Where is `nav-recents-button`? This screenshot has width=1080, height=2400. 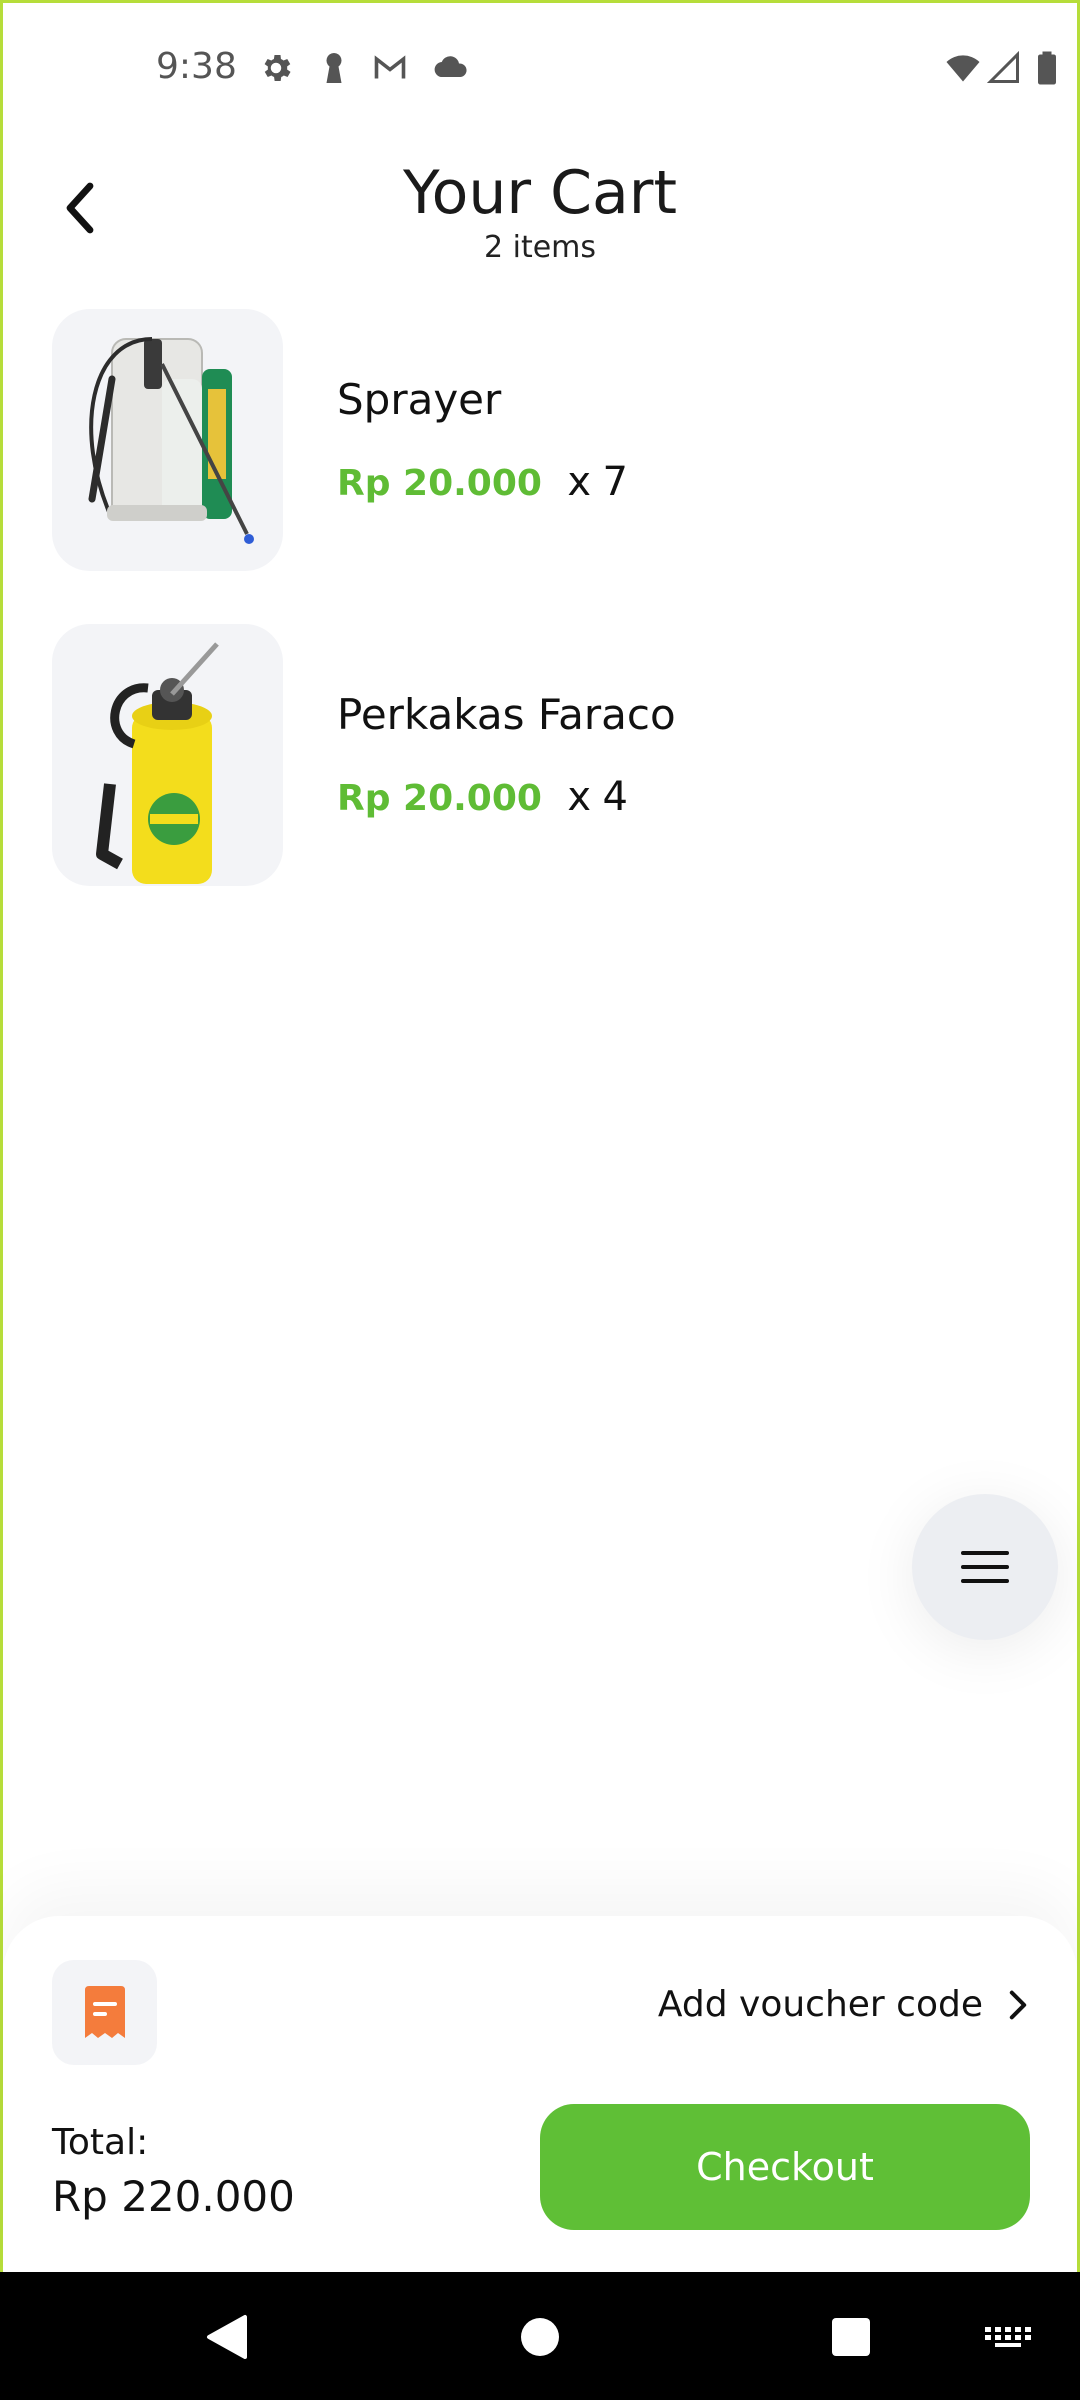
nav-recents-button is located at coordinates (851, 2337).